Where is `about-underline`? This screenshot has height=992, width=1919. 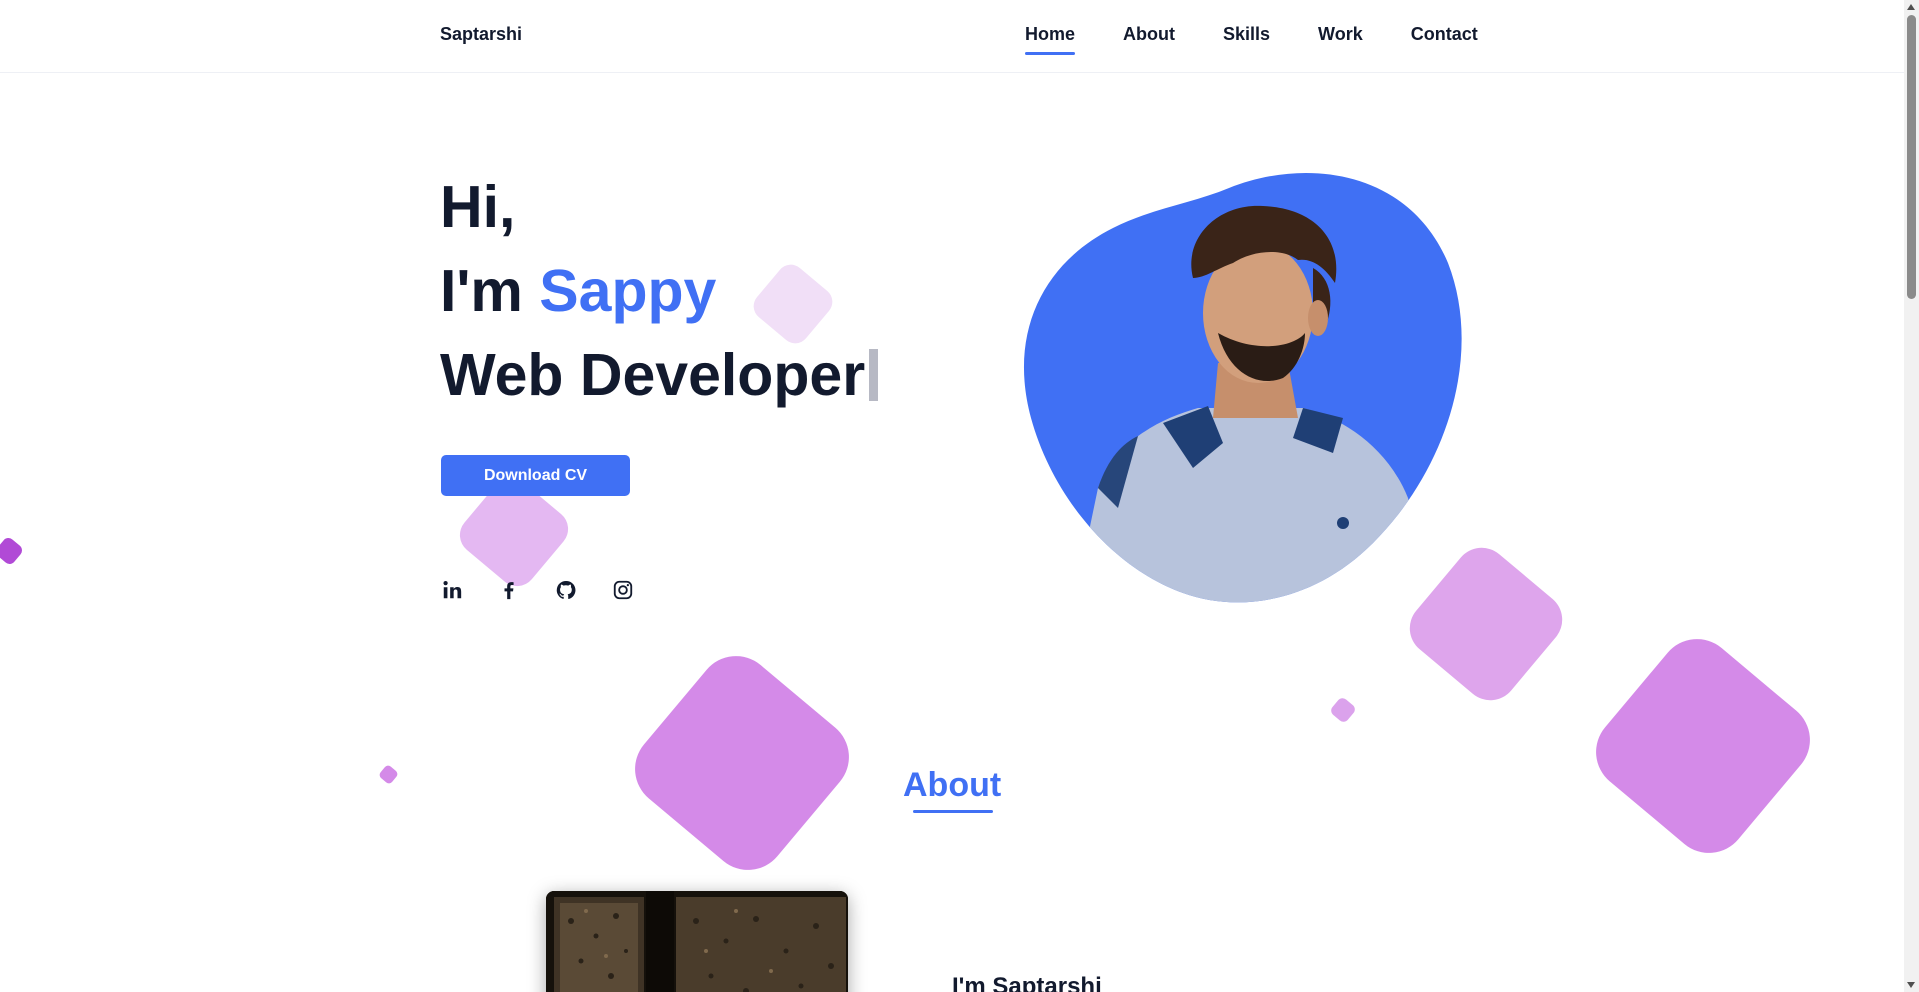
about-underline is located at coordinates (953, 811).